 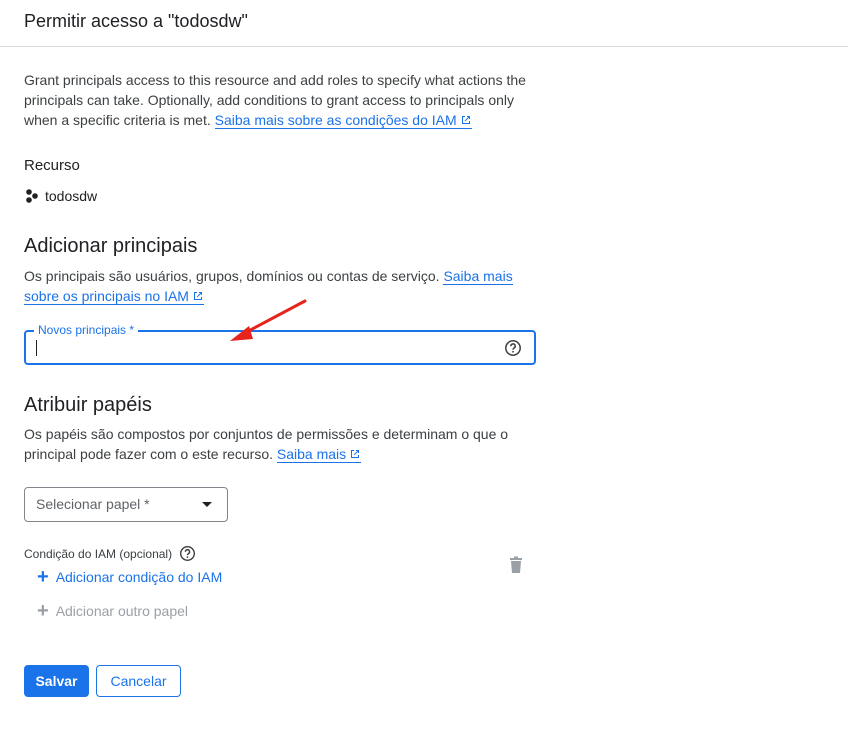 I want to click on delete-trash-icon, so click(x=516, y=565).